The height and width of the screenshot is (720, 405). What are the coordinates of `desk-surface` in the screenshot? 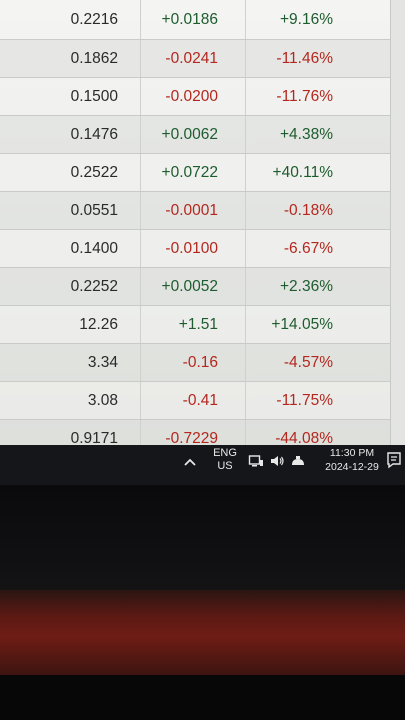 It's located at (202, 632).